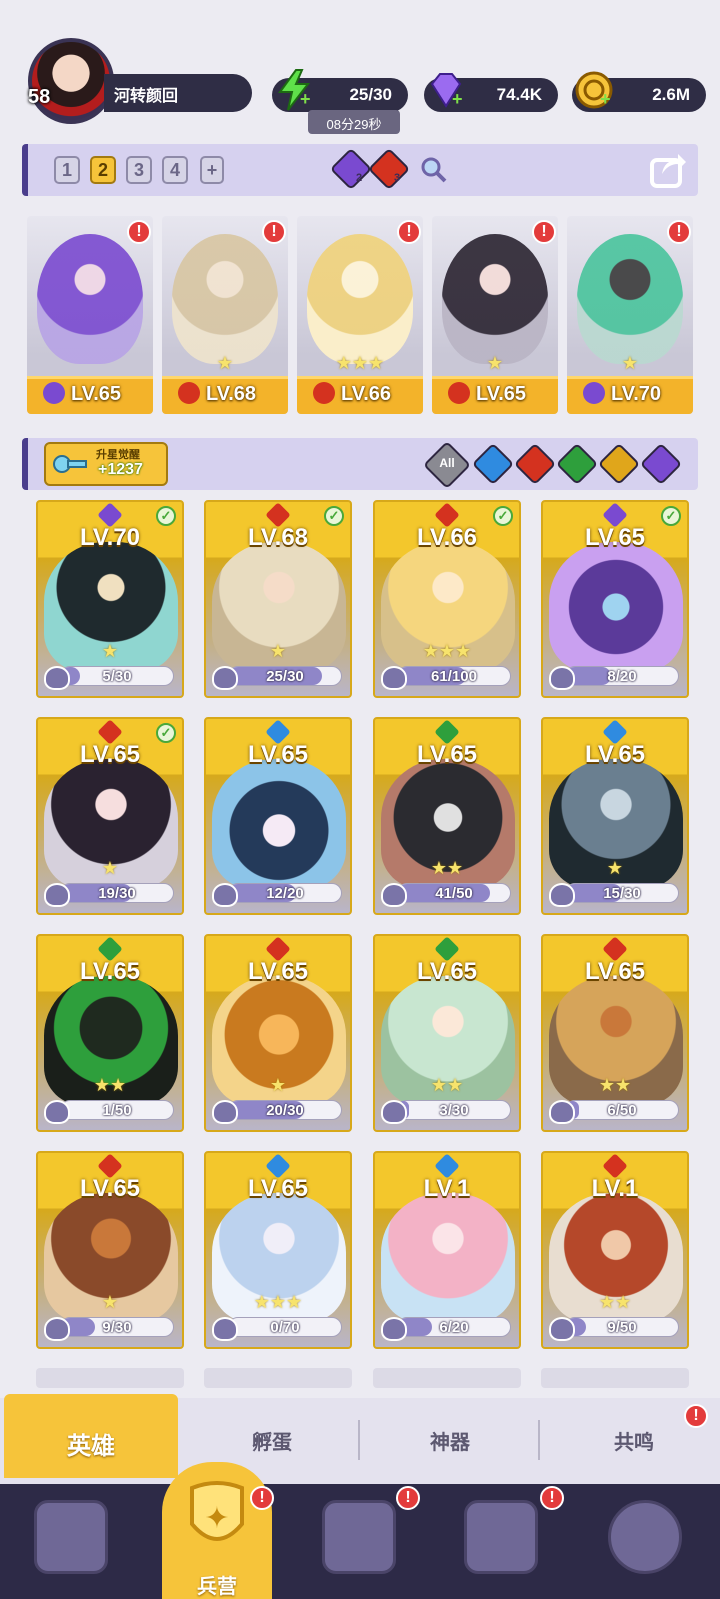 This screenshot has height=1599, width=720. I want to click on tab-hatch: 孵蛋, so click(272, 1440).